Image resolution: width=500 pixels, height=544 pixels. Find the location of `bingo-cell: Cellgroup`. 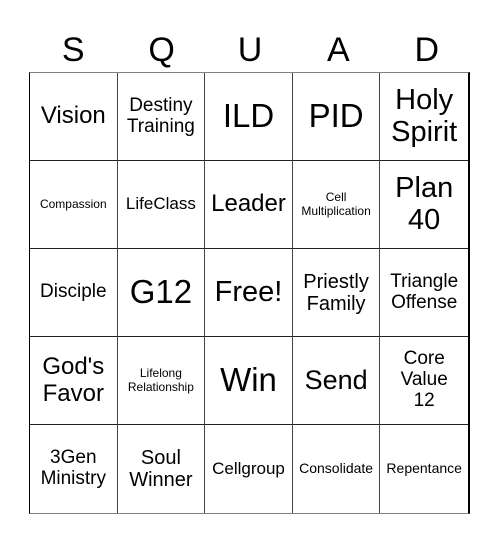

bingo-cell: Cellgroup is located at coordinates (249, 469).